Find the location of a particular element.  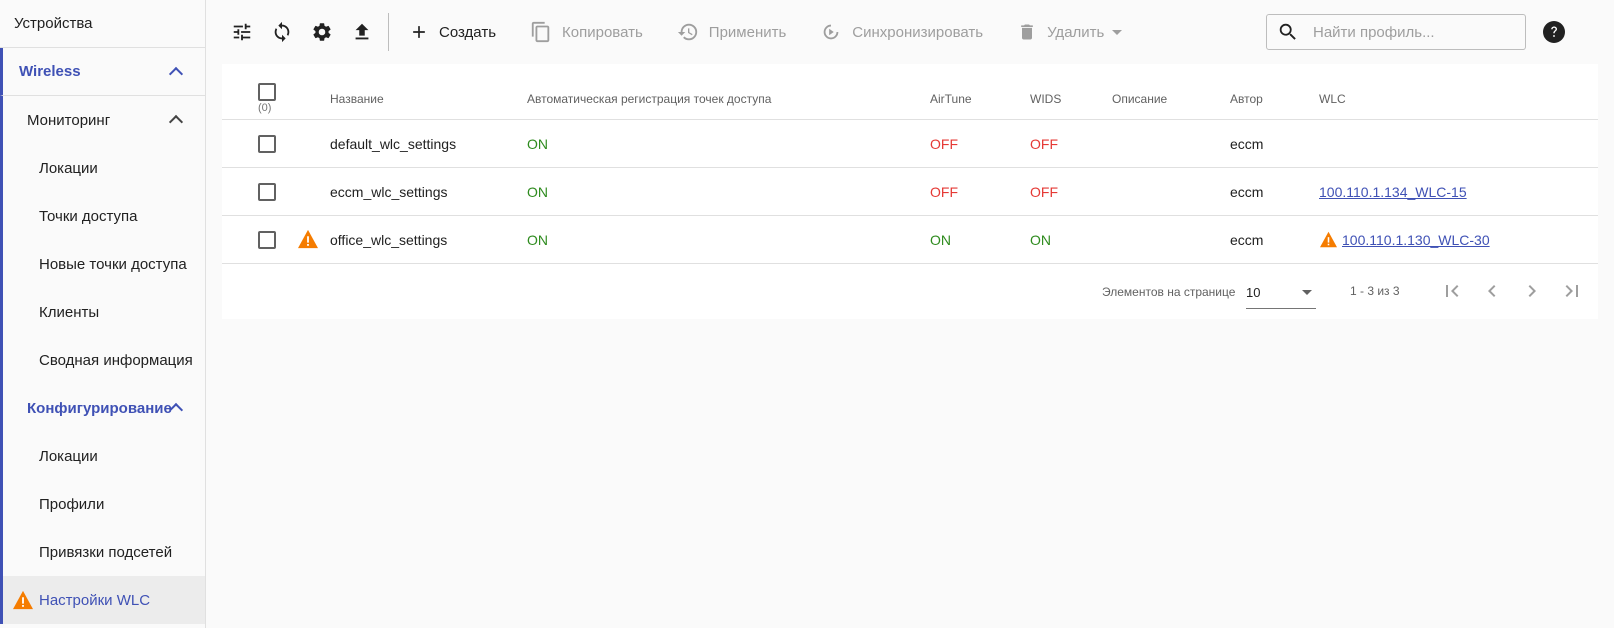

next-page-icon is located at coordinates (1532, 291).